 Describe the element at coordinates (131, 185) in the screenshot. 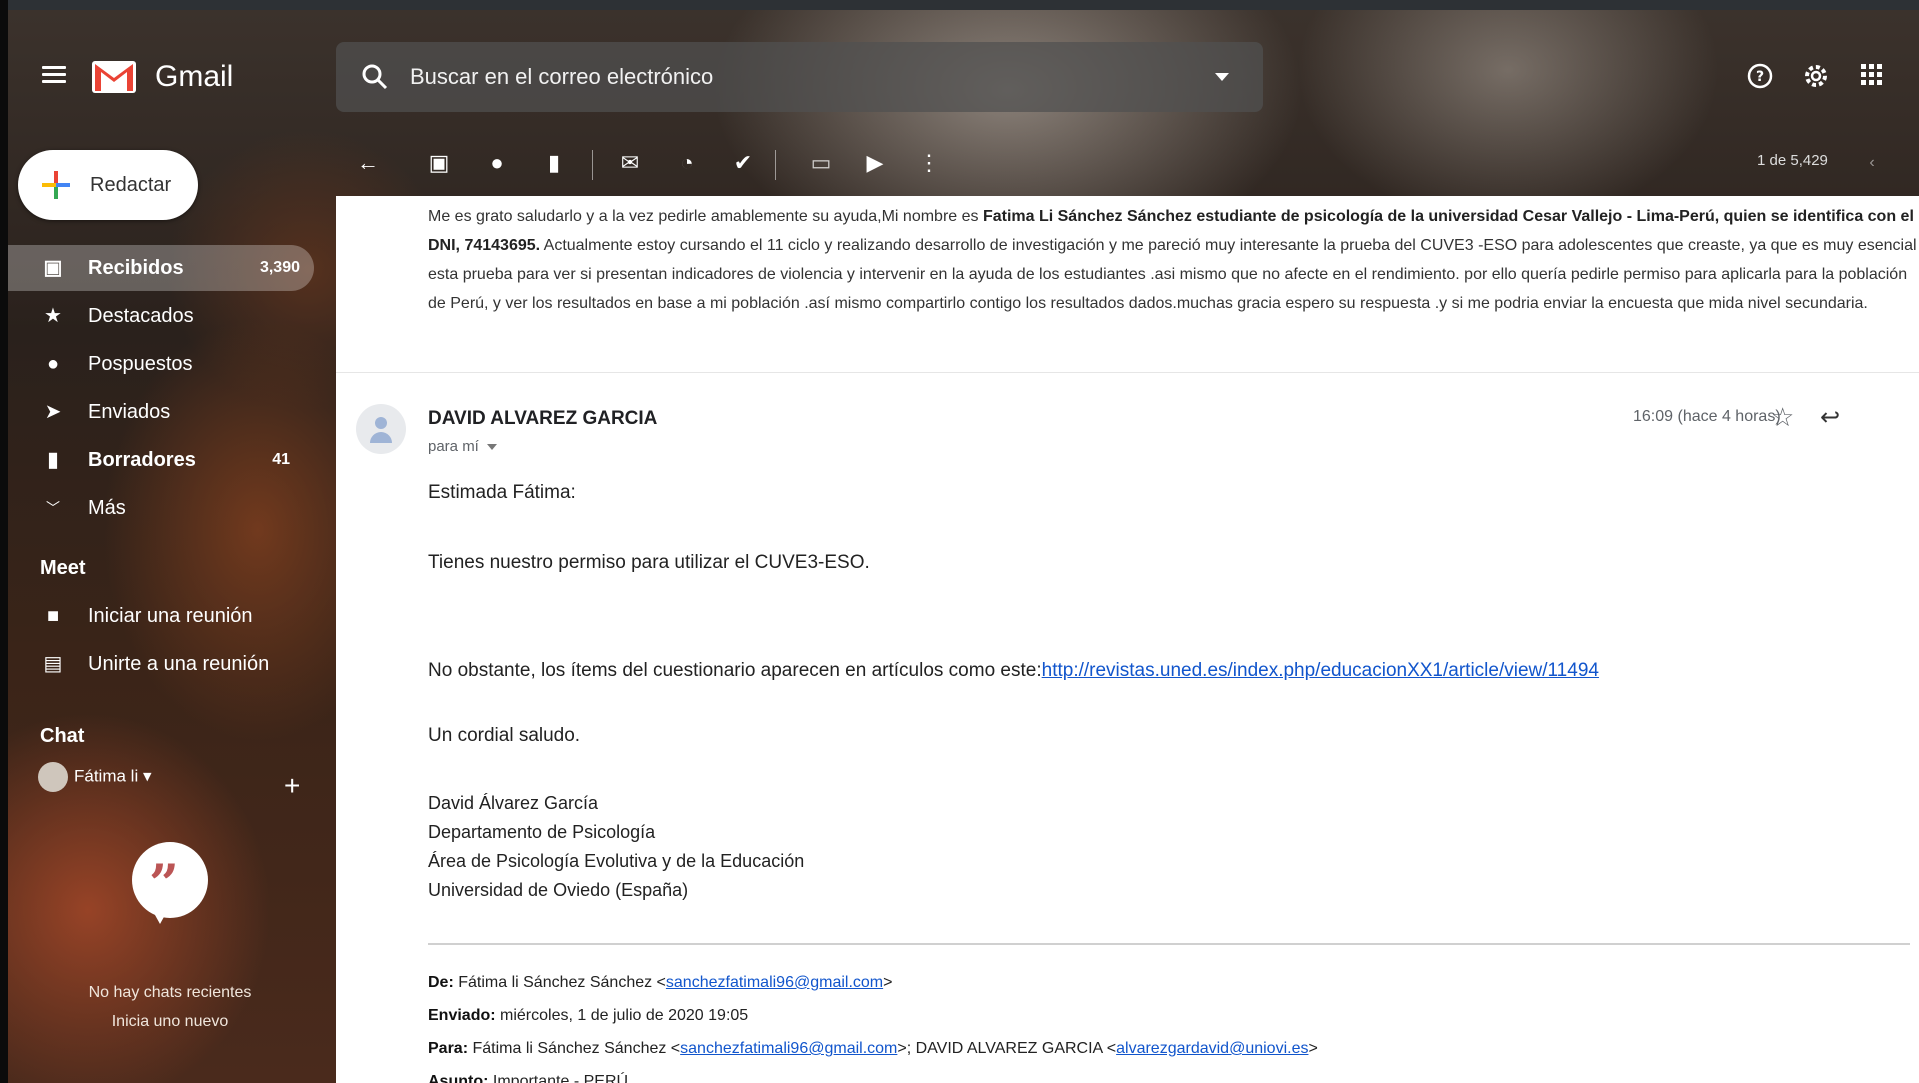

I see `compose-label: Redactar` at that location.